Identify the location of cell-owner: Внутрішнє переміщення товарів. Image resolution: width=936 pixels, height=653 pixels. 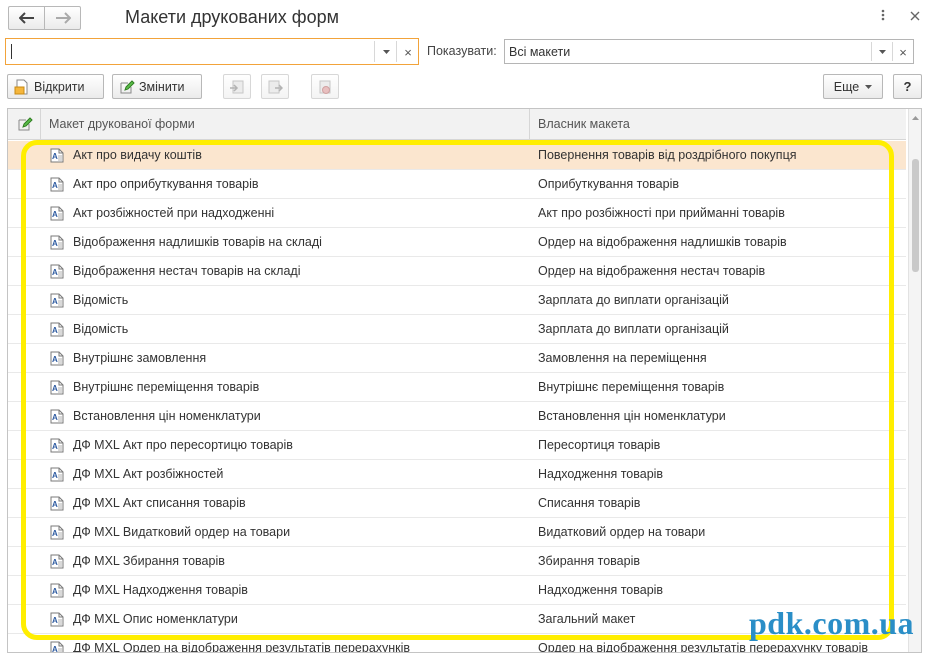
(631, 387).